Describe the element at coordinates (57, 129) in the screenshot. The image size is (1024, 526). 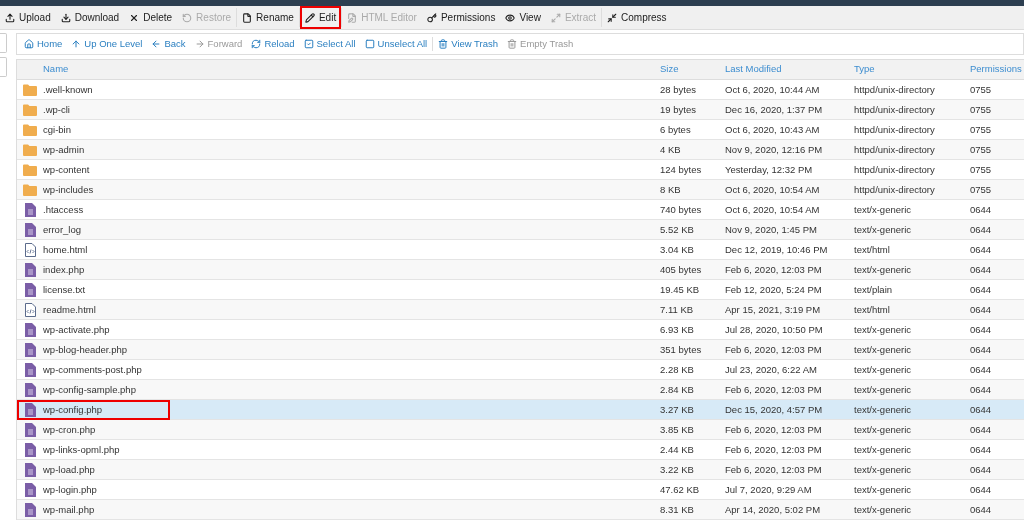
I see `file-name: cgi-bin` at that location.